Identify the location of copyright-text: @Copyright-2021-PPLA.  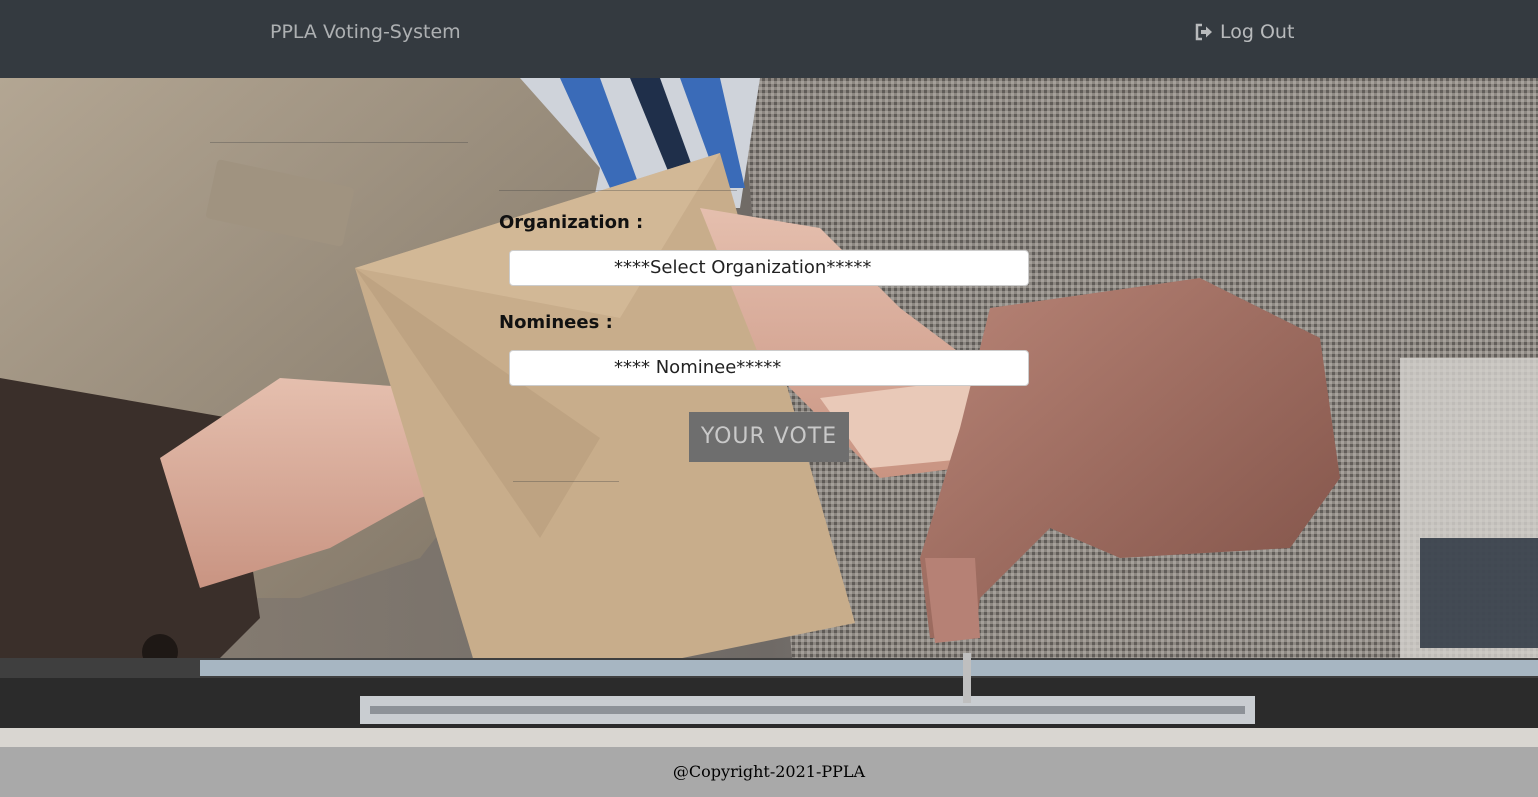
(769, 771).